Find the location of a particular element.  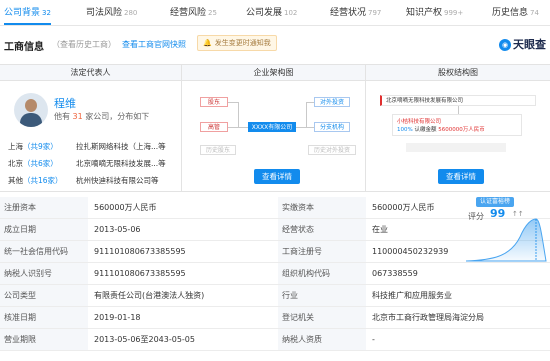

equity-holder-card: 小桔科技有限公司 100% 认缴金额 5600000万人民币 is located at coordinates (457, 125).